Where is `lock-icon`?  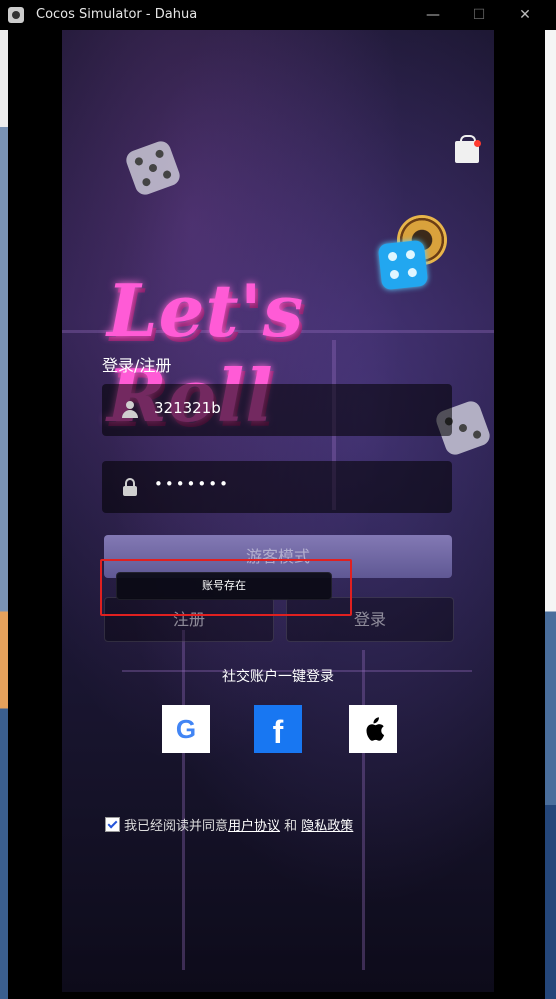
lock-icon is located at coordinates (130, 487).